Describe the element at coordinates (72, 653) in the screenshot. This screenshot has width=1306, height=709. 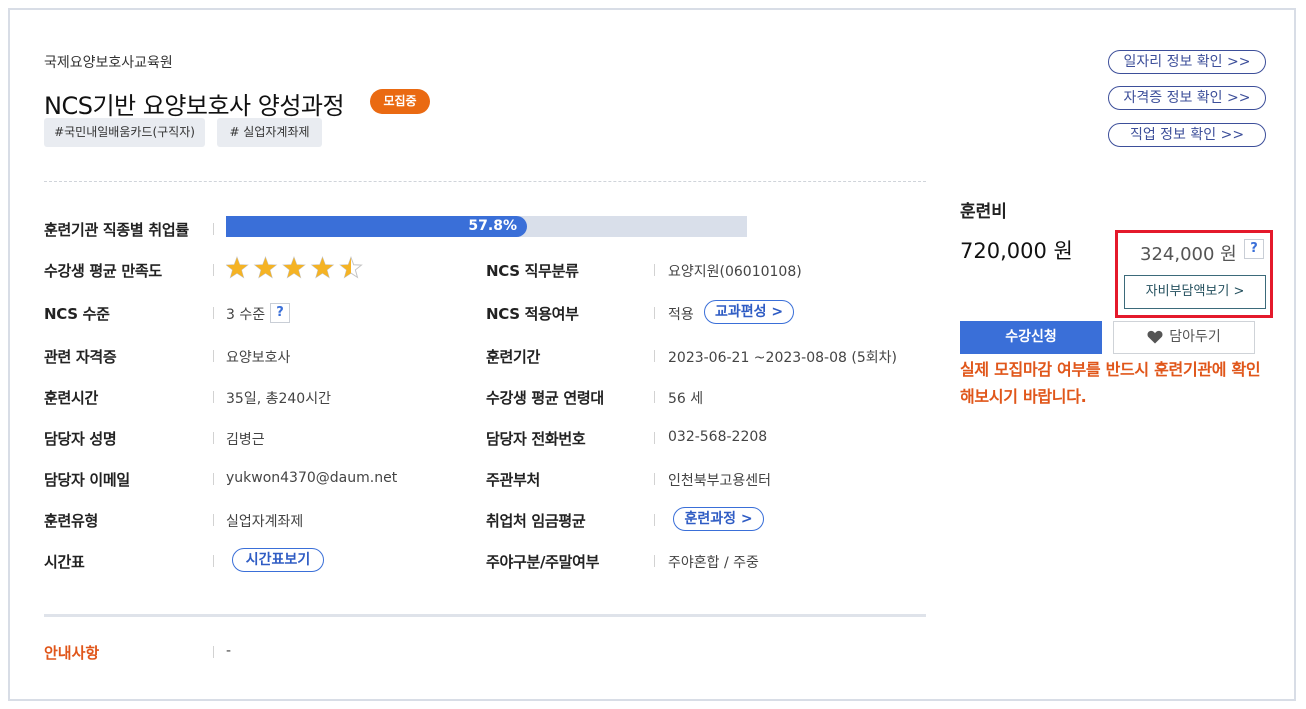
I see `notice-label: 안내사항` at that location.